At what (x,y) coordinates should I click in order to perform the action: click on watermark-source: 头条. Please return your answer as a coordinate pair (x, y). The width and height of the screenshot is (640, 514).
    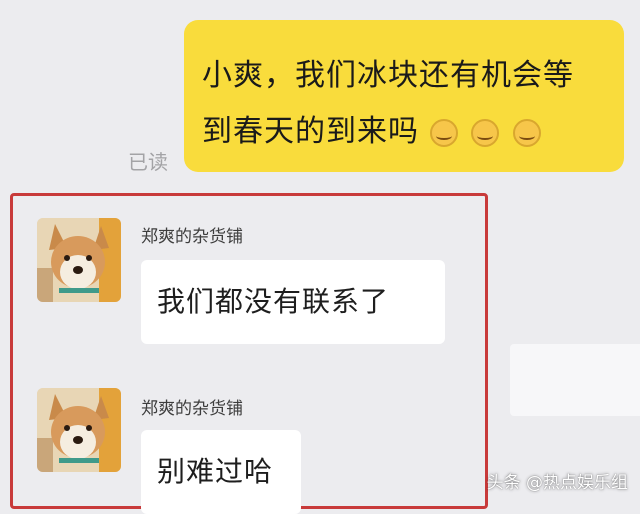
    Looking at the image, I should click on (503, 483).